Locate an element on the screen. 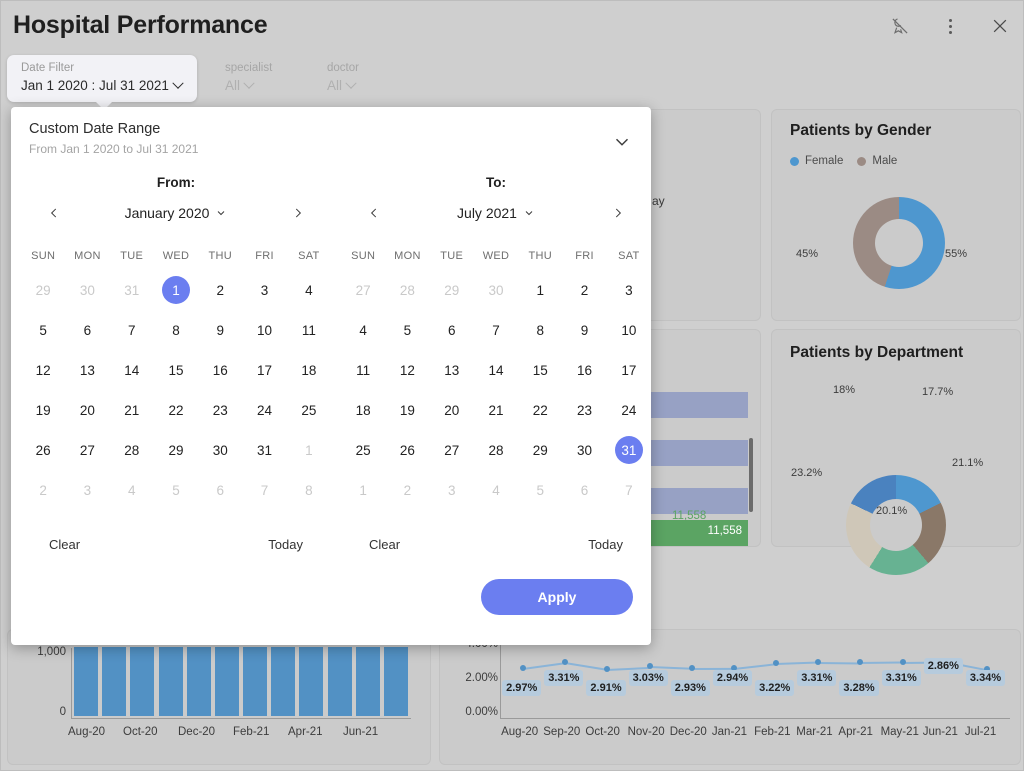 The image size is (1024, 771). to-clear-button: Clear is located at coordinates (384, 544).